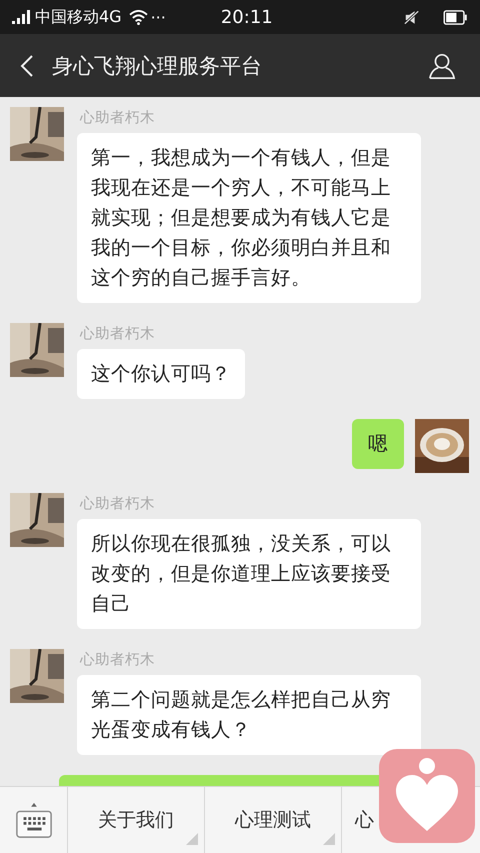 The width and height of the screenshot is (480, 853). Describe the element at coordinates (249, 574) in the screenshot. I see `message-bubble: 所以你现在很孤独，没关系，可以改变的，但是你道理上应该要接受自己` at that location.